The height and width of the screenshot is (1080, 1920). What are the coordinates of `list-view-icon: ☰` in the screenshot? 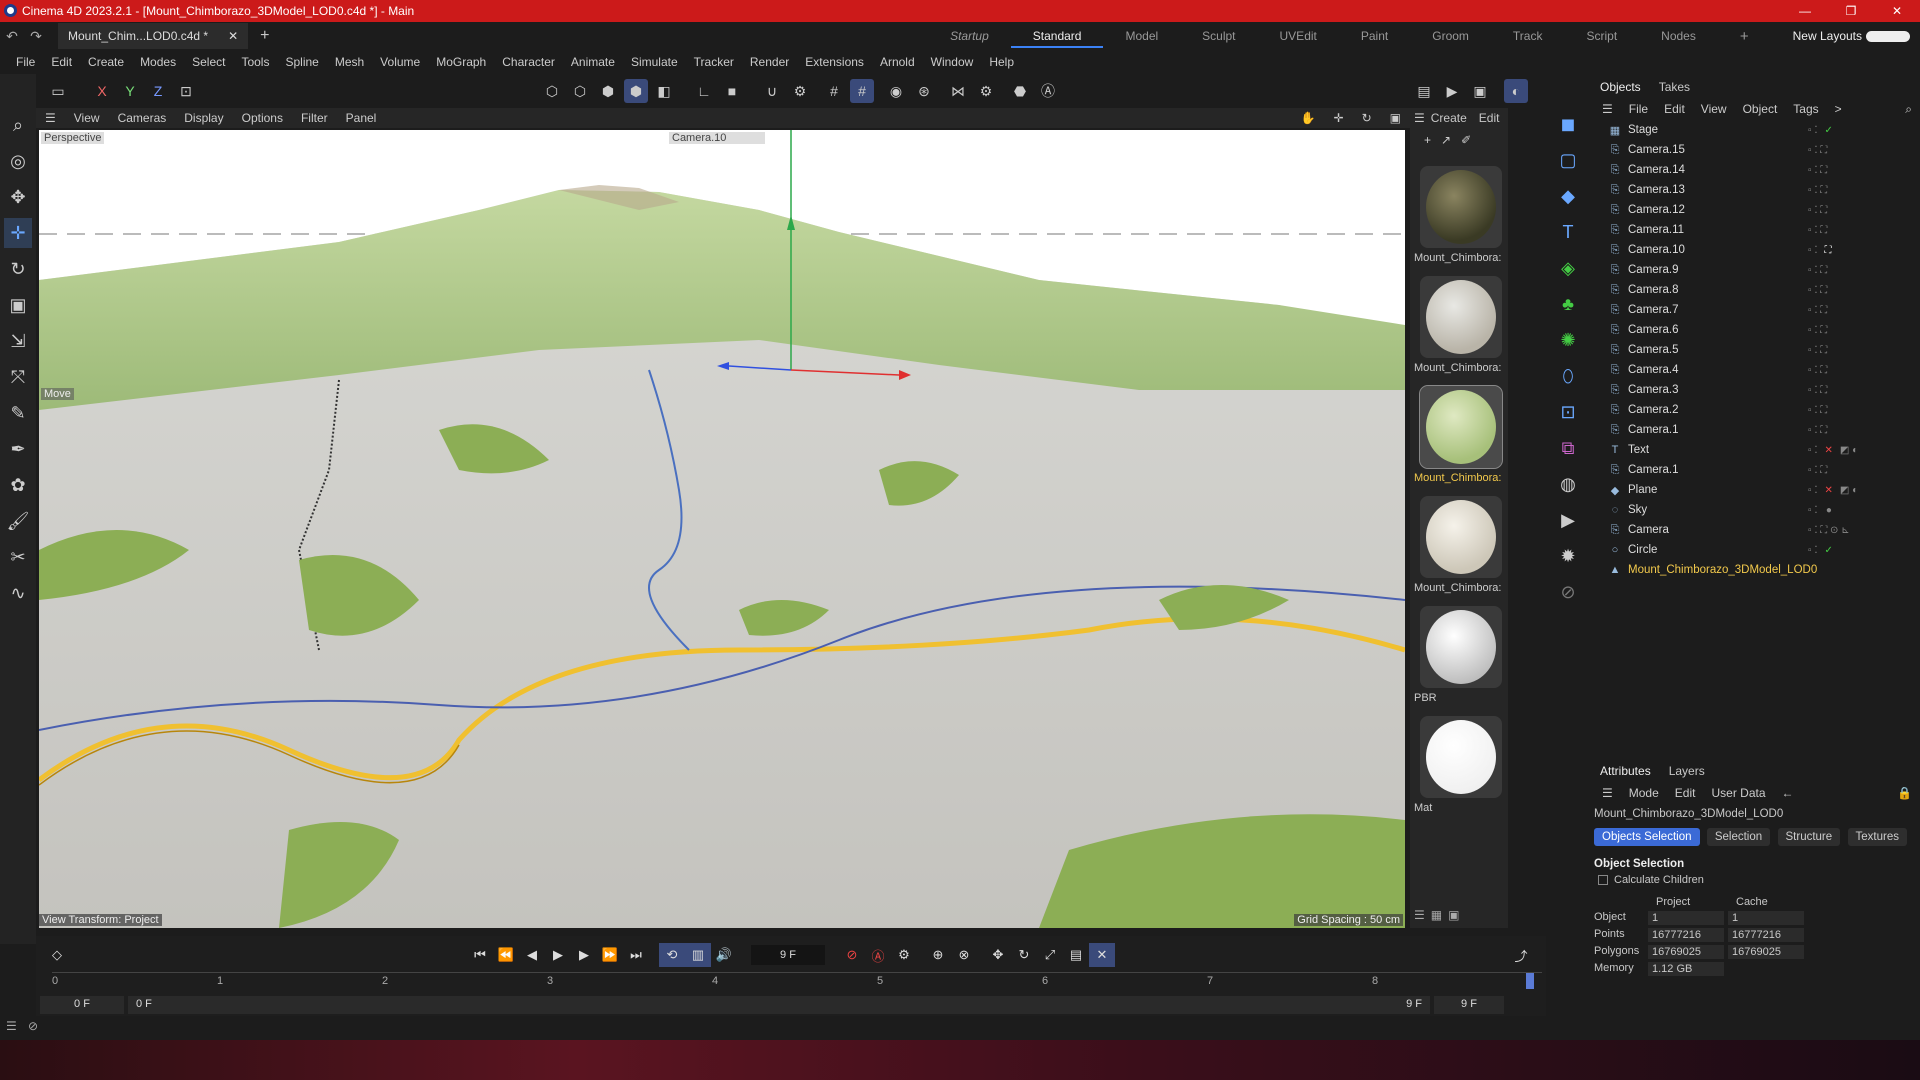 It's located at (1419, 915).